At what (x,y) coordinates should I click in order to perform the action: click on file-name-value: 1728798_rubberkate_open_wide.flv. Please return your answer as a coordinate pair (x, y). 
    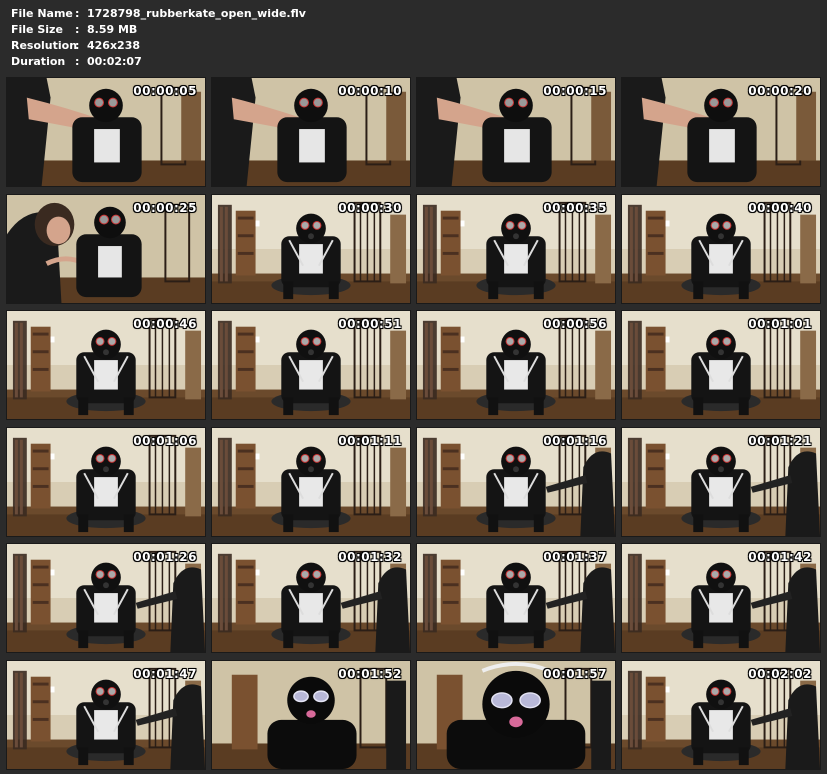
    Looking at the image, I should click on (196, 13).